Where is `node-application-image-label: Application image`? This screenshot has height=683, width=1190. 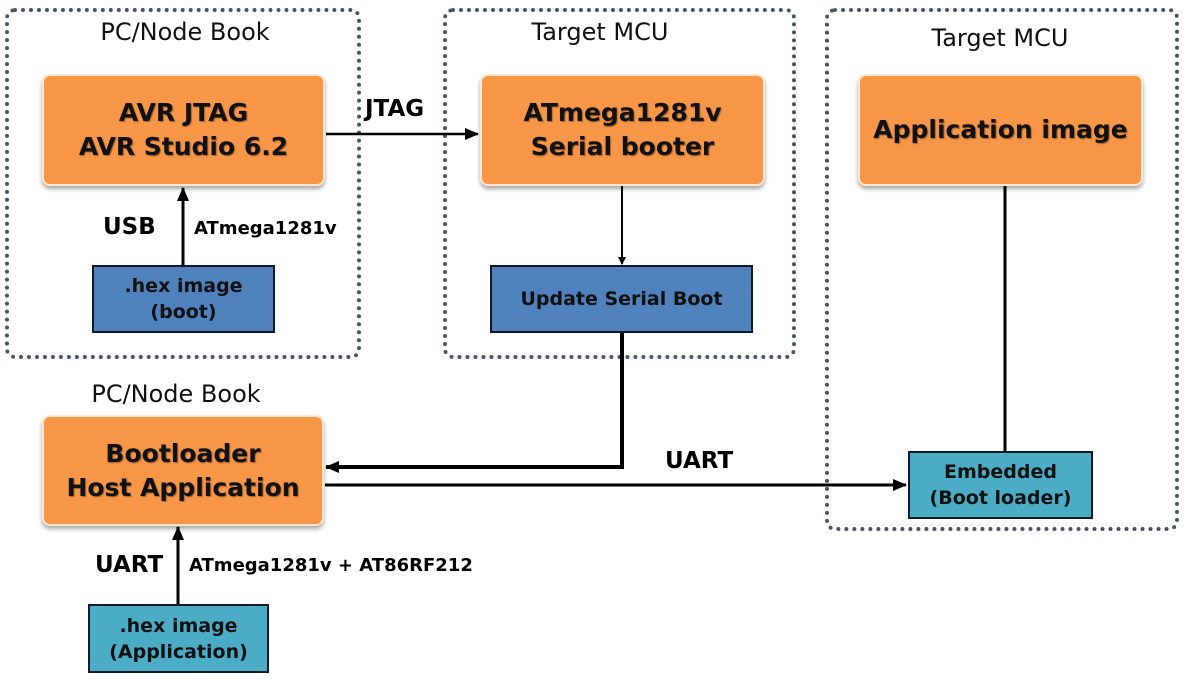
node-application-image-label: Application image is located at coordinates (1000, 129).